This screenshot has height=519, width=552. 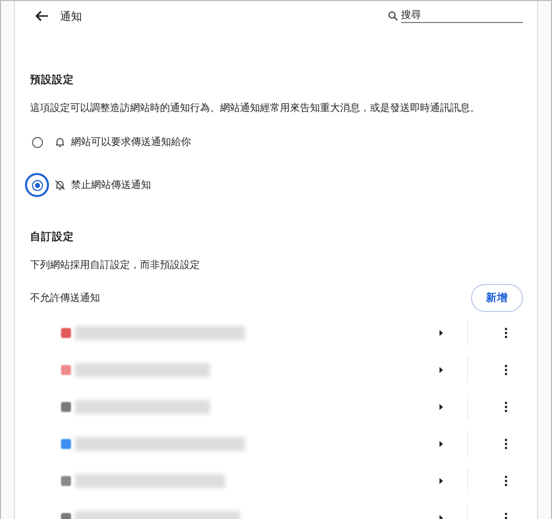 I want to click on list-heading: 不允許傳送通知, so click(x=65, y=298).